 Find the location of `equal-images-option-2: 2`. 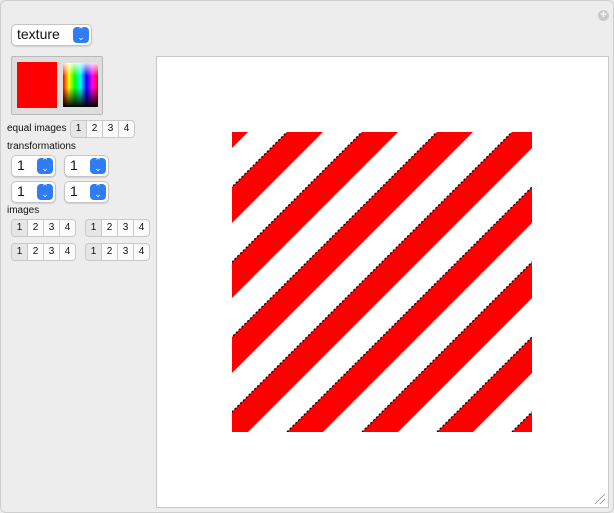

equal-images-option-2: 2 is located at coordinates (95, 129).